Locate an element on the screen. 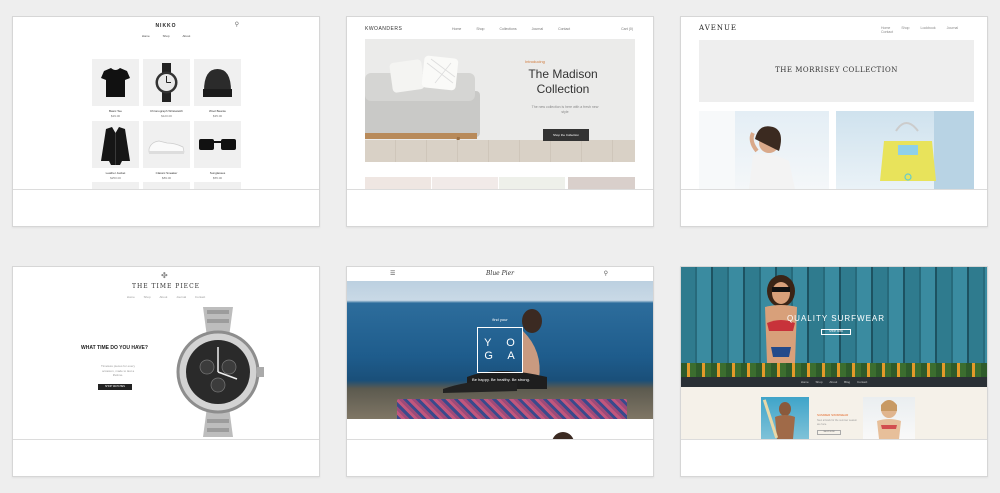  yoga-logo-box: Y O G A is located at coordinates (500, 350).